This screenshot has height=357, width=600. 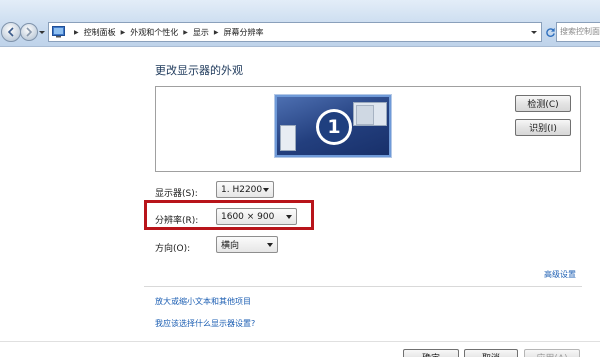 I want to click on refresh-icon, so click(x=550, y=32).